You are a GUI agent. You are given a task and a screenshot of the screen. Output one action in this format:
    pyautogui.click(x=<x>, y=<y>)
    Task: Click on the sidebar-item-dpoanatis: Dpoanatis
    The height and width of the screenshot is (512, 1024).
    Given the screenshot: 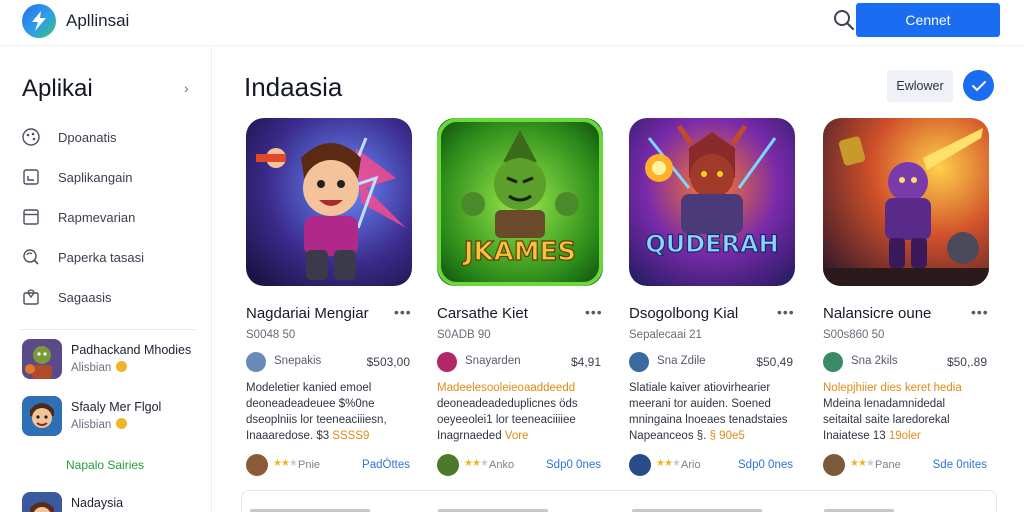 What is the action you would take?
    pyautogui.click(x=110, y=137)
    